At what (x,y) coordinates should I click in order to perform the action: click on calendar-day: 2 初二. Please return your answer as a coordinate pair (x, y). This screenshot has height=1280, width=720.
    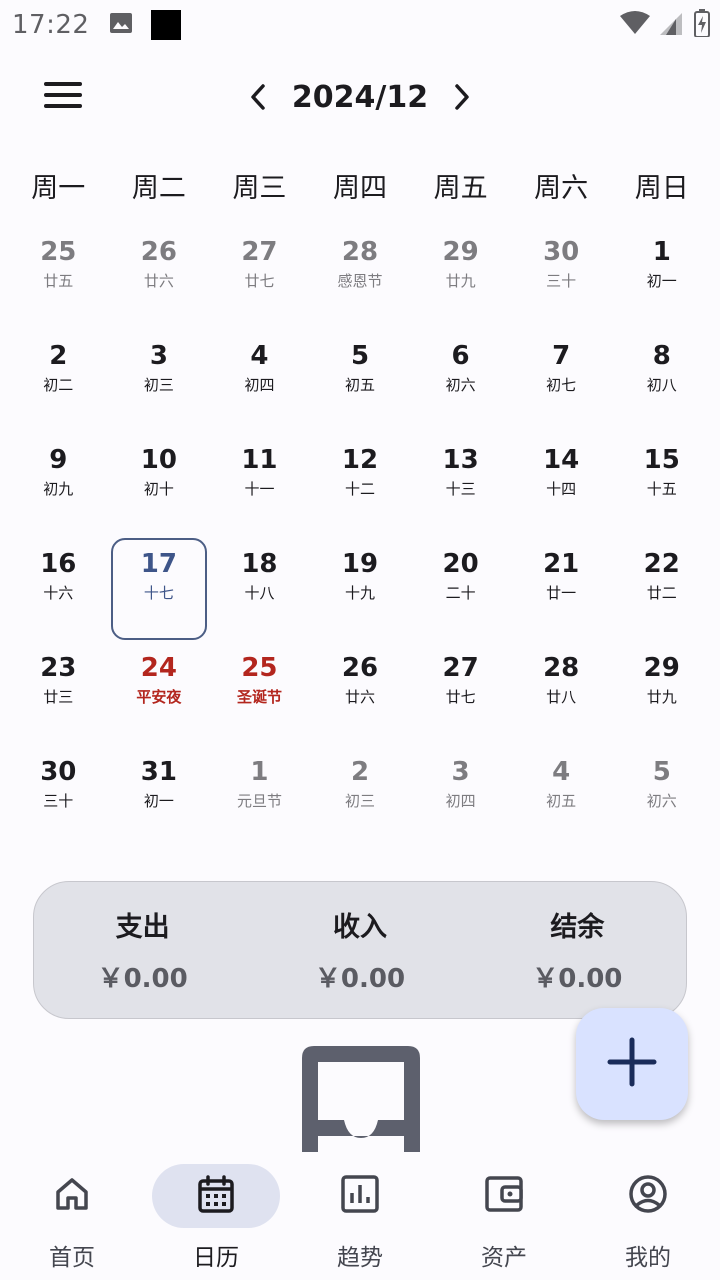
    Looking at the image, I should click on (58, 382).